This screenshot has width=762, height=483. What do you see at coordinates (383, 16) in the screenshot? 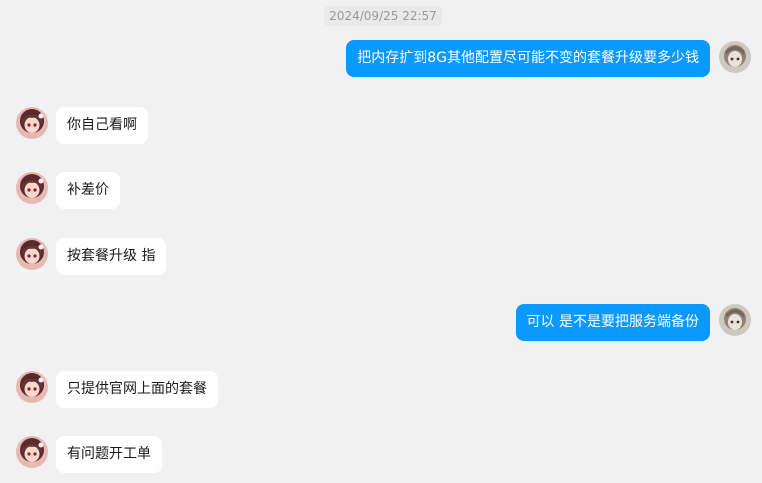
I see `message-timestamp: 2024/09/25 22:57` at bounding box center [383, 16].